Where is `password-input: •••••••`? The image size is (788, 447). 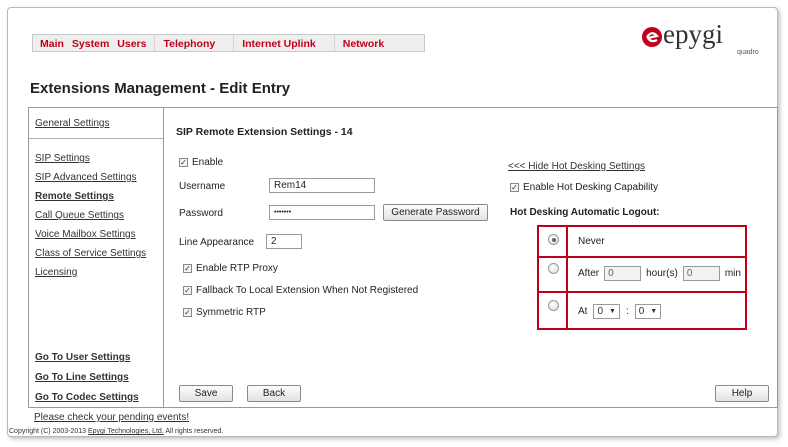 password-input: ••••••• is located at coordinates (322, 212).